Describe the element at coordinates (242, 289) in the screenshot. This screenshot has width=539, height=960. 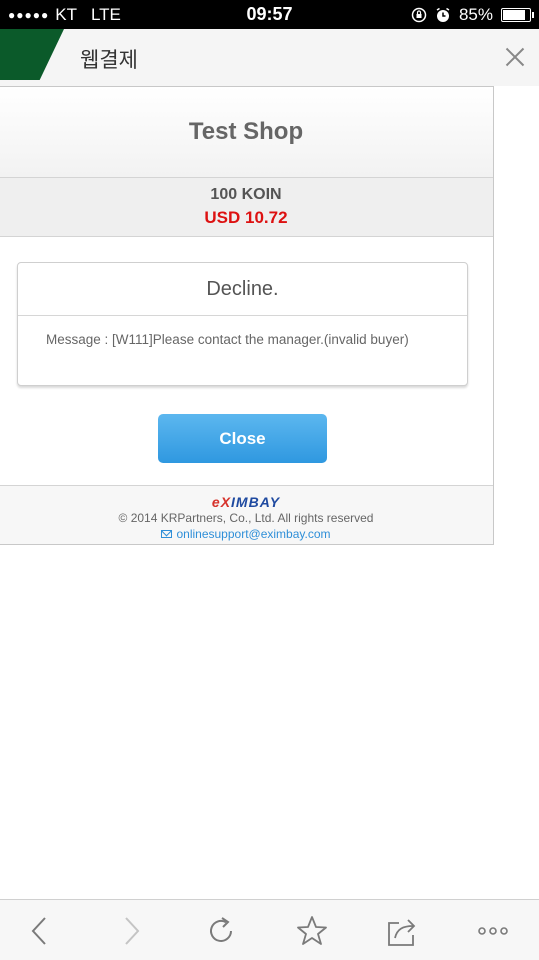
I see `result-title: Decline.` at that location.